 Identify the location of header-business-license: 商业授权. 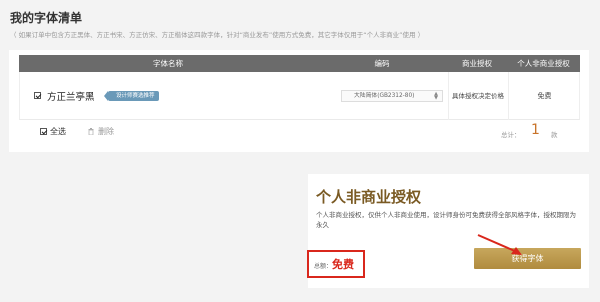
(477, 63).